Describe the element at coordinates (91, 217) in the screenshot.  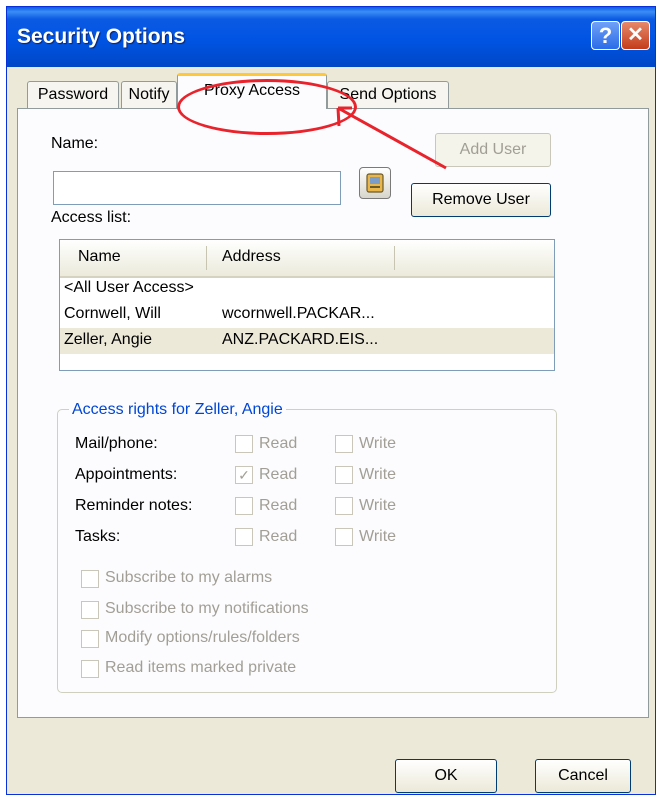
I see `access-list-label: Access list:` at that location.